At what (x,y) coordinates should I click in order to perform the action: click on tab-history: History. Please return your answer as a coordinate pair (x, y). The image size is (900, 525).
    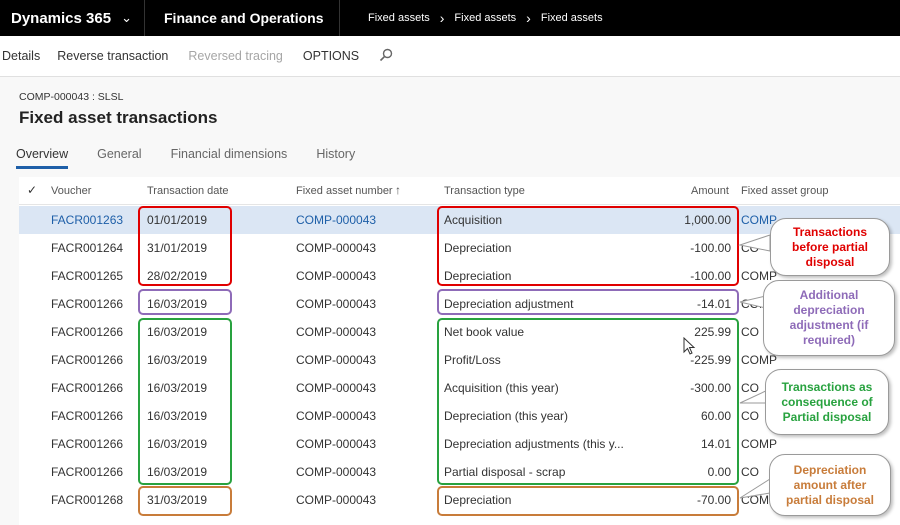
    Looking at the image, I should click on (335, 158).